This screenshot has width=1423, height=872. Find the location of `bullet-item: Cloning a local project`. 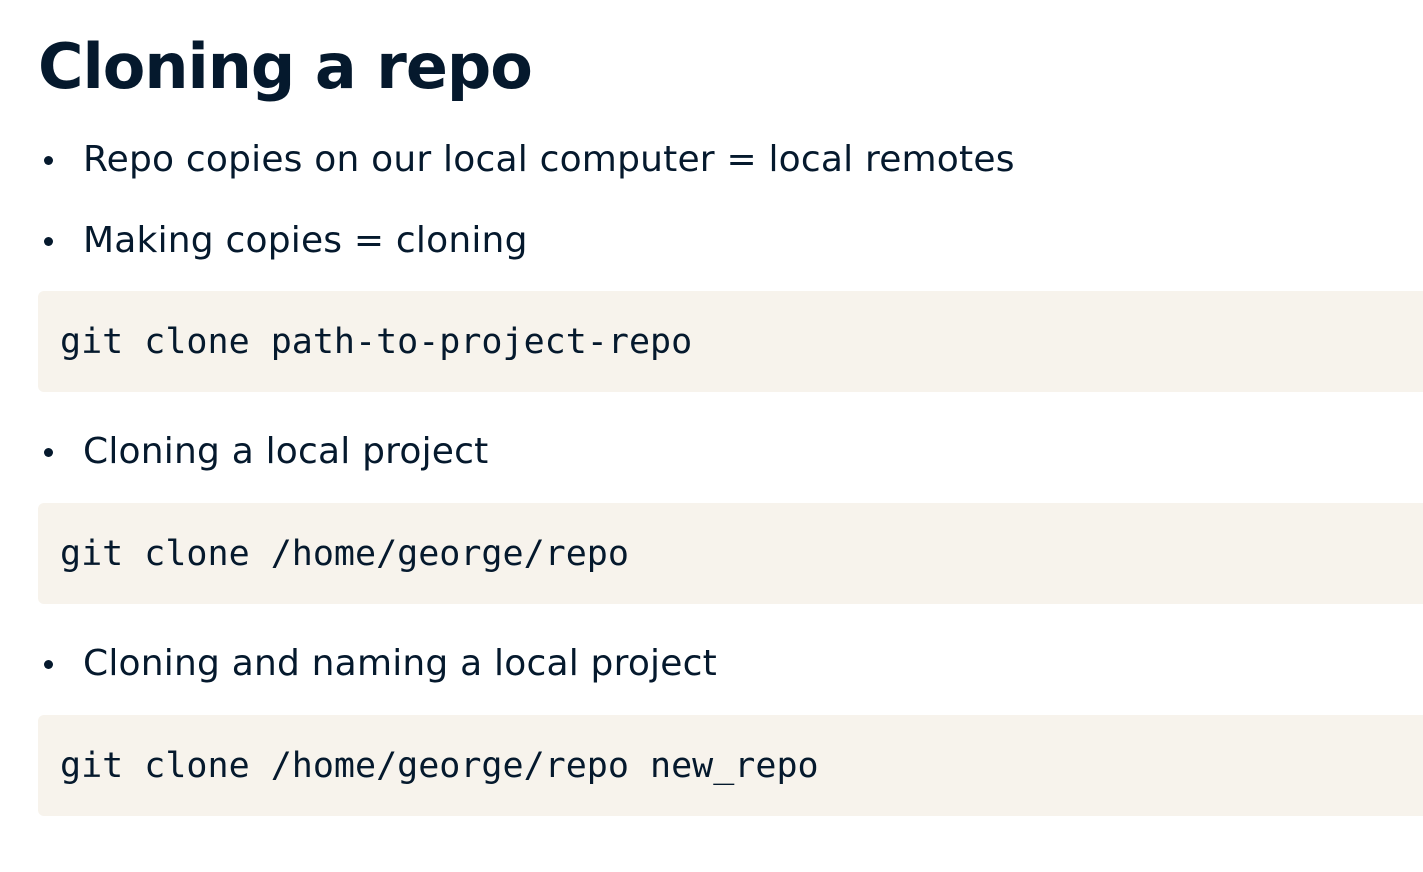

bullet-item: Cloning a local project is located at coordinates (266, 452).